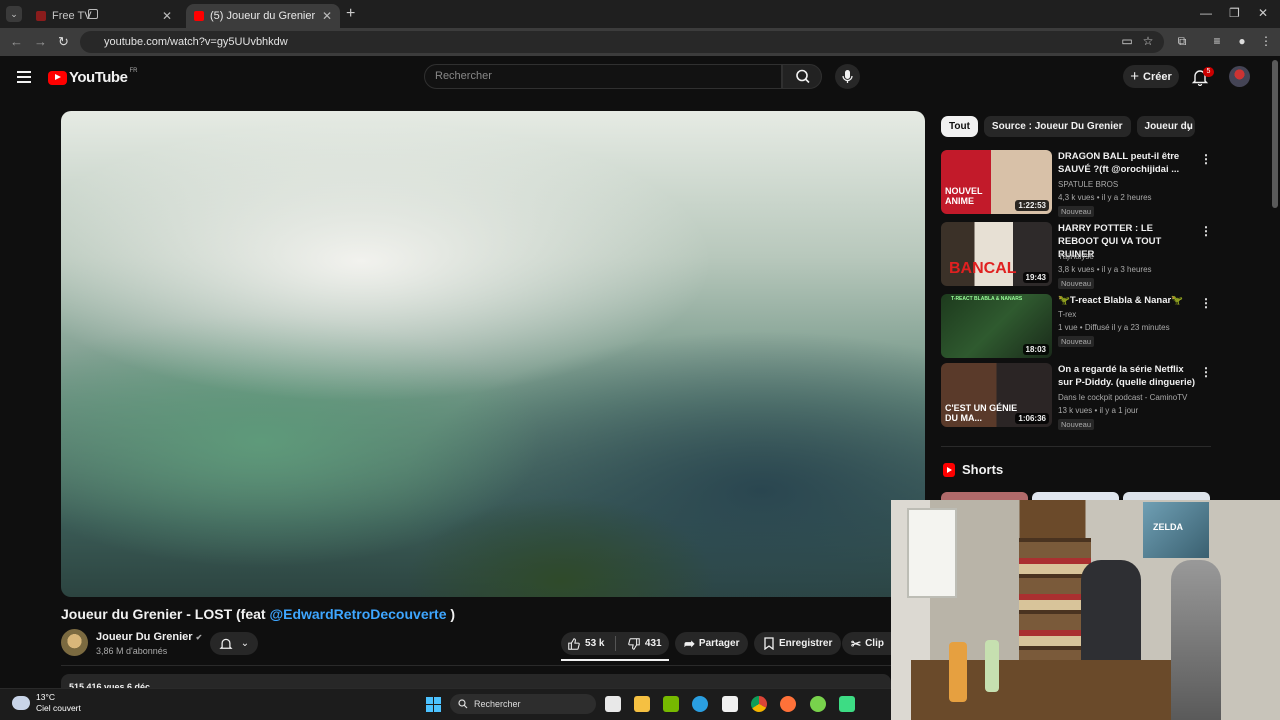 The image size is (1280, 720). Describe the element at coordinates (14, 14) in the screenshot. I see `tab-search-icon: ⌄` at that location.